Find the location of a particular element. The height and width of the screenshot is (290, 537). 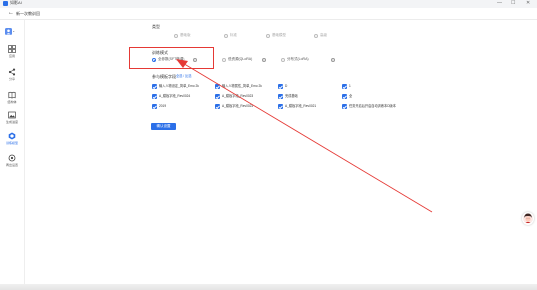

minimize-button: — is located at coordinates (499, 3).